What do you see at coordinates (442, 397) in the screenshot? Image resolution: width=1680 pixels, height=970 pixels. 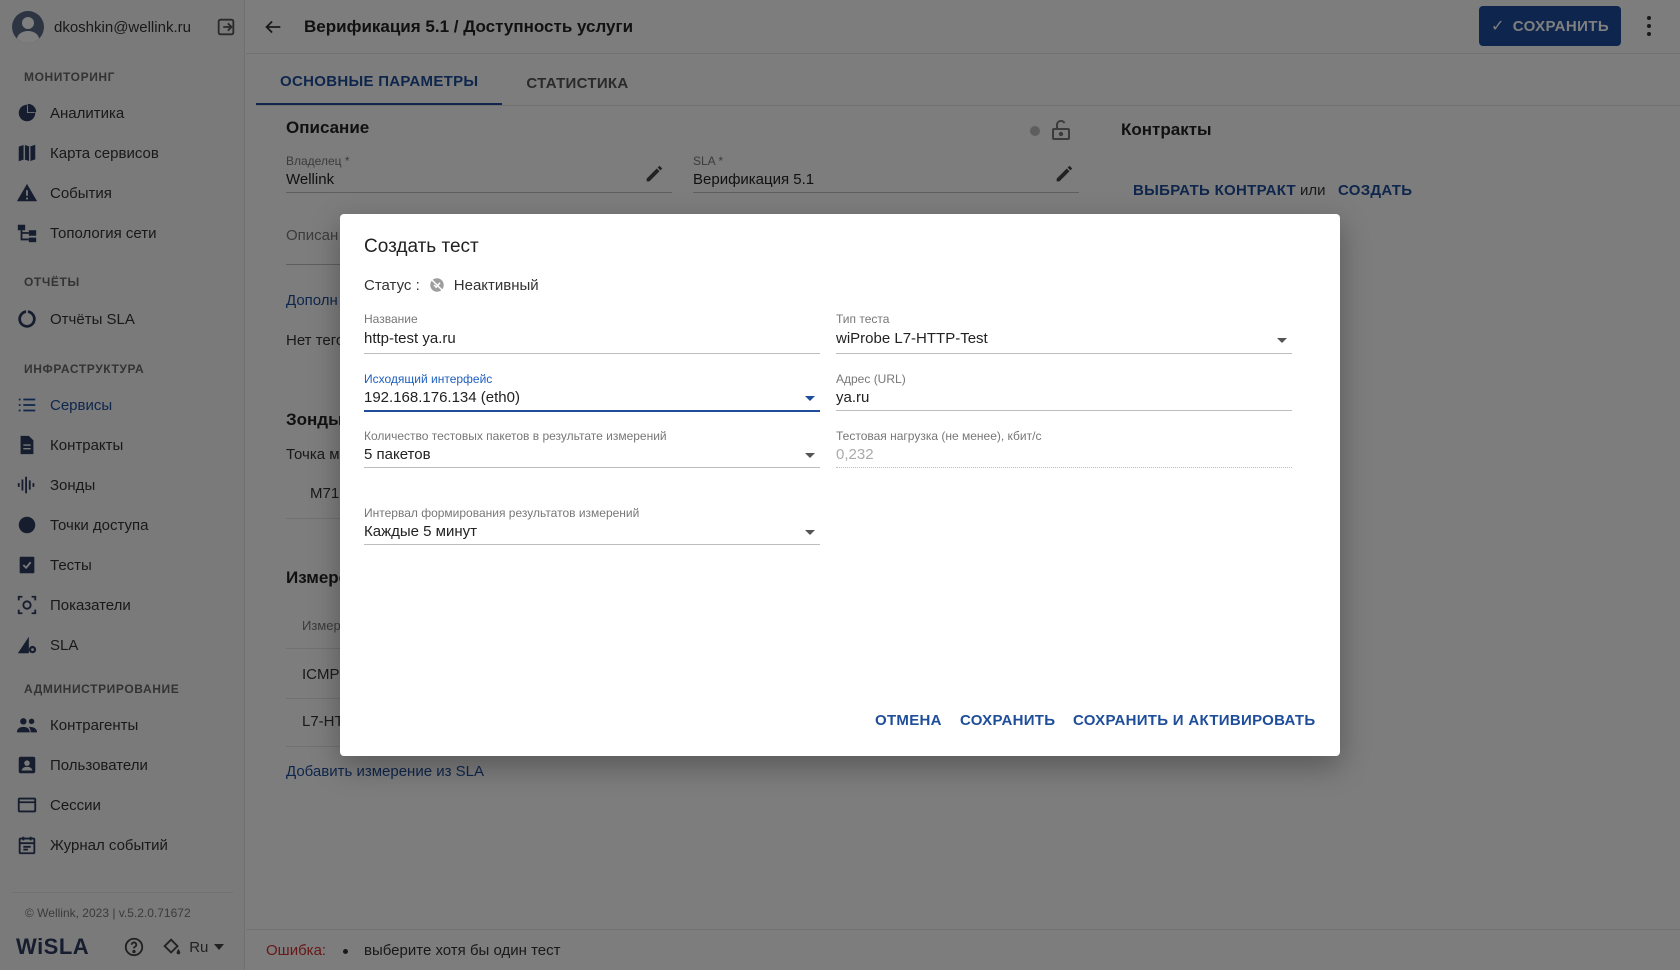 I see `interface-select: 192.168.176.134 (eth0)` at bounding box center [442, 397].